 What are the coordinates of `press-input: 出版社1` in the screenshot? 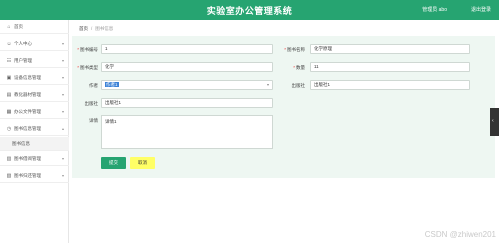 It's located at (187, 103).